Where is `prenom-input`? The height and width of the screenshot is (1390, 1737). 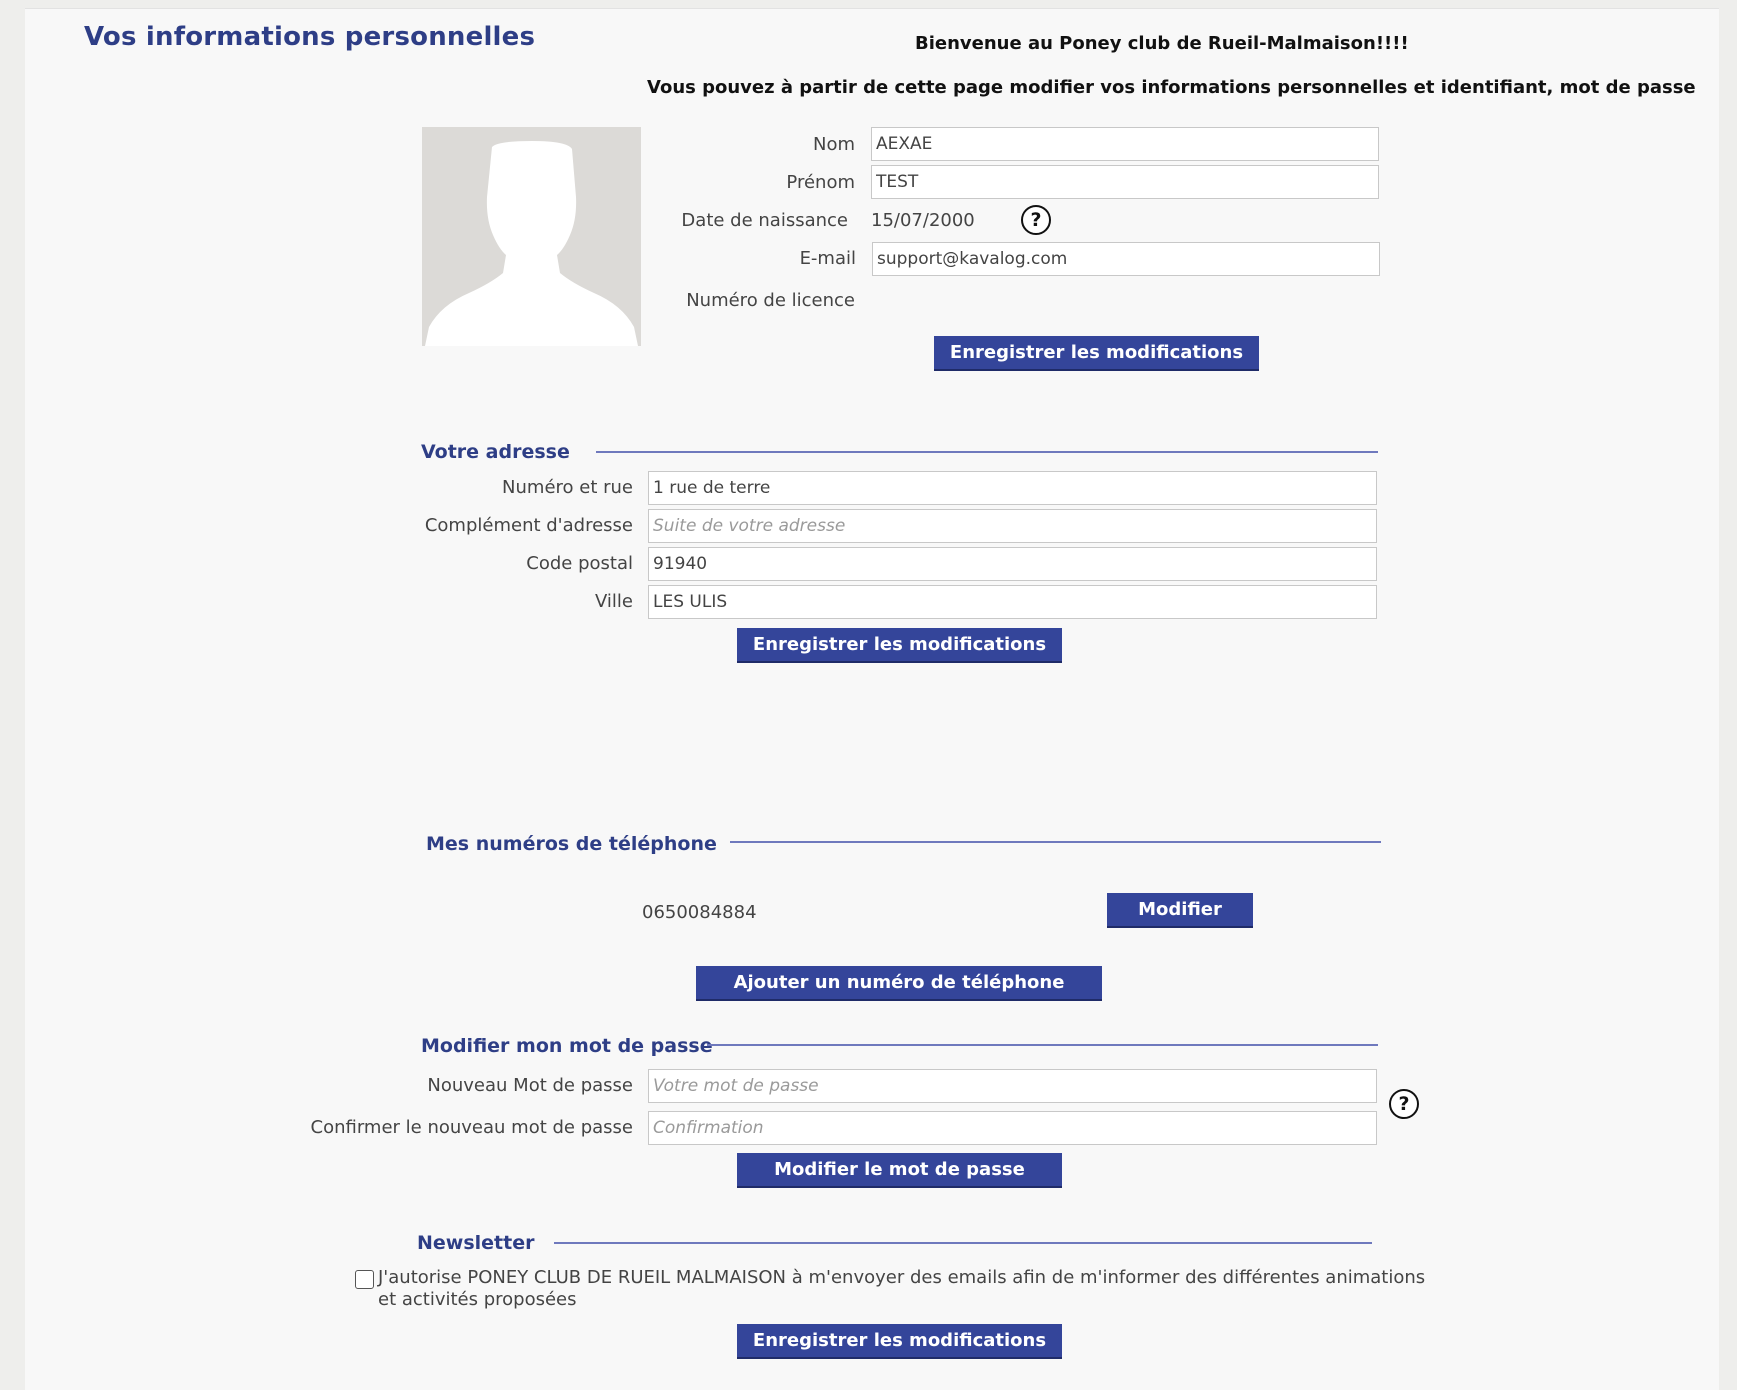 prenom-input is located at coordinates (1125, 182).